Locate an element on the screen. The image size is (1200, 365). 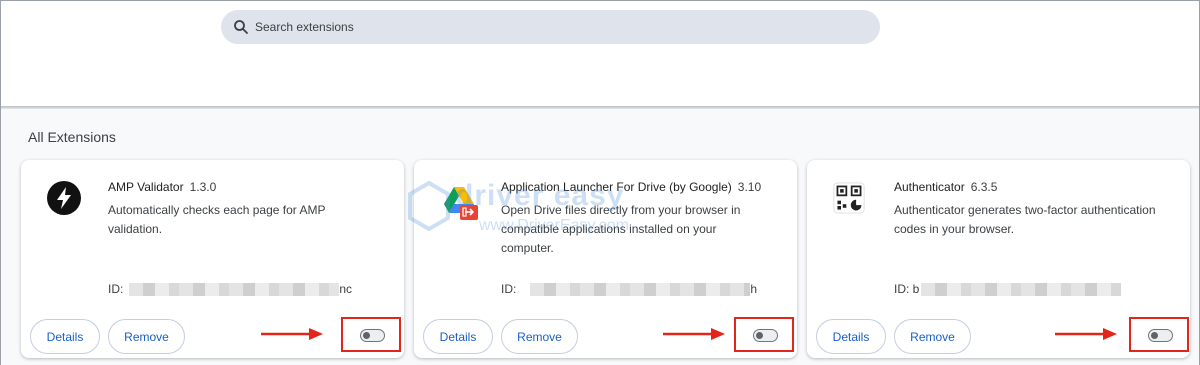
extension-id: ID: h is located at coordinates (629, 289).